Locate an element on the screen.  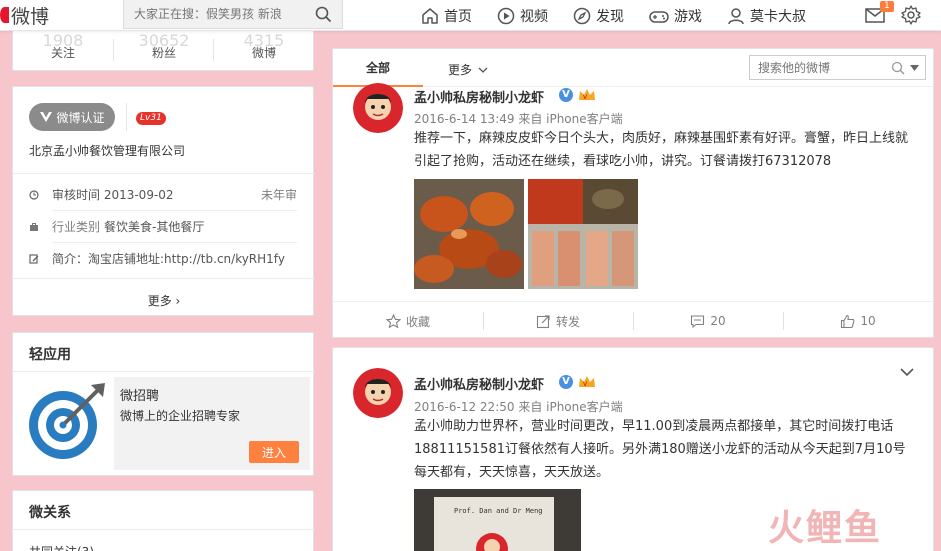
nav-user-label: 莫卡大叔 is located at coordinates (778, 16).